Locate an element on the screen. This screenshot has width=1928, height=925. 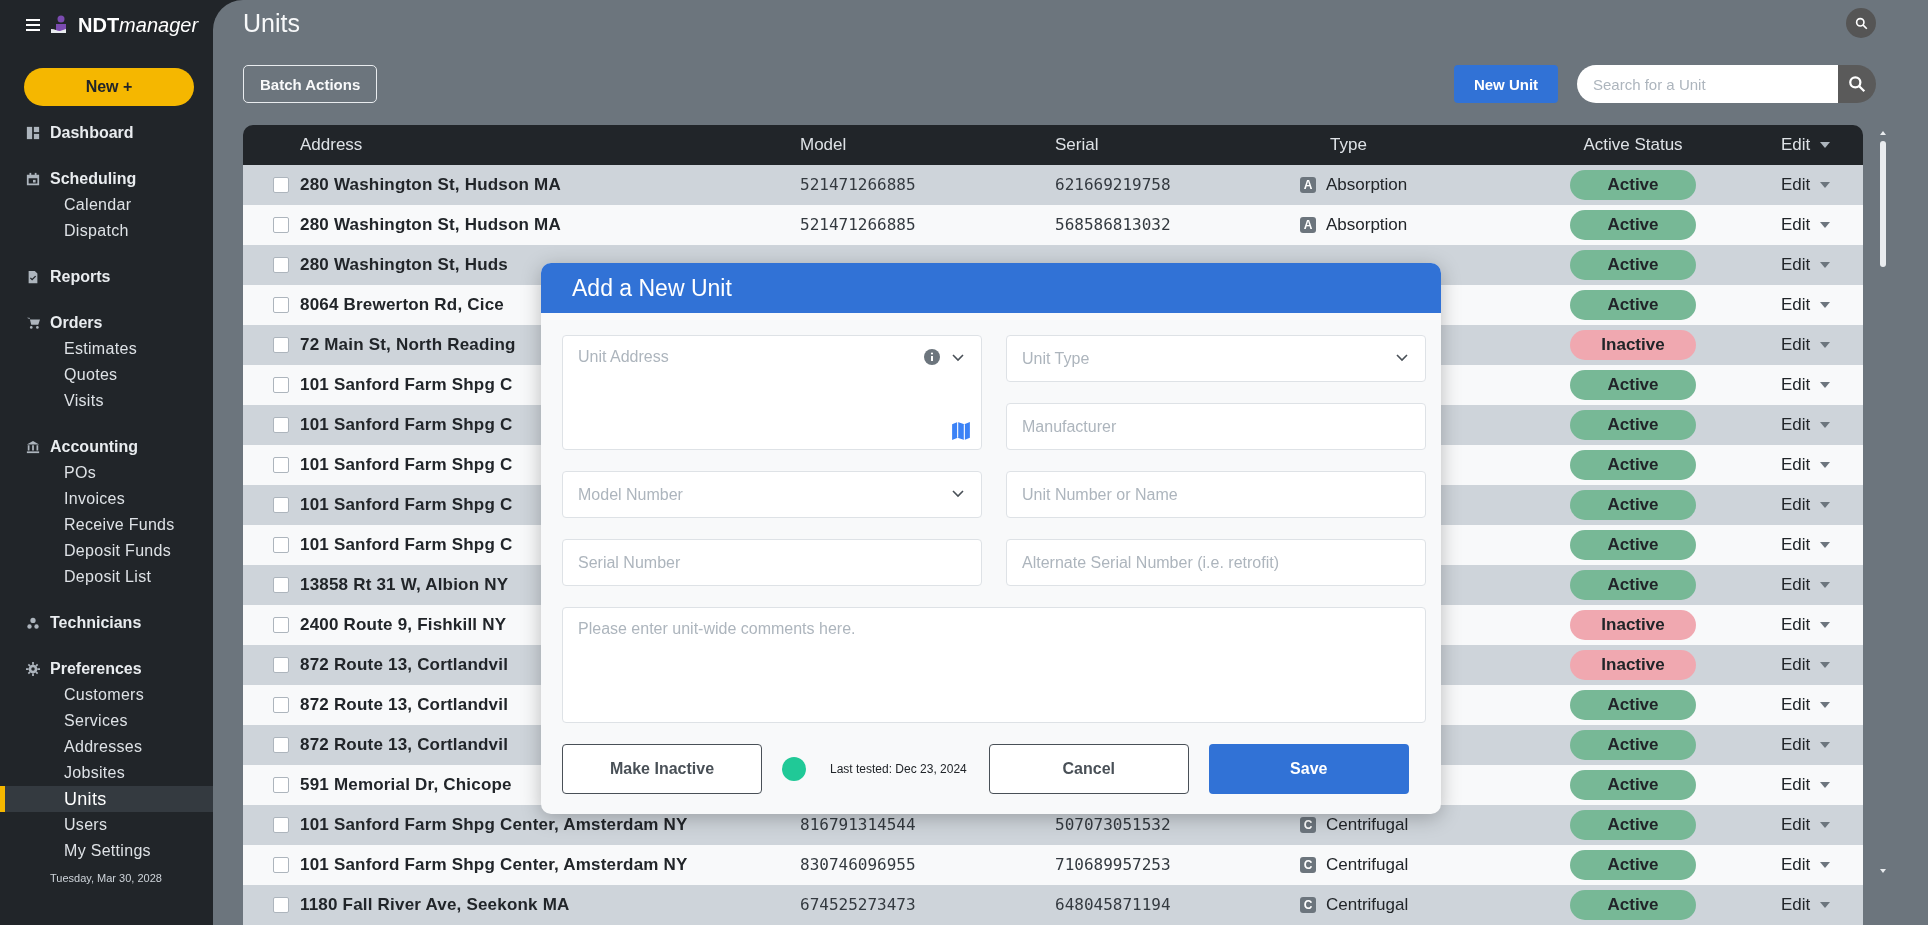
nav-heading: Technicians is located at coordinates (106, 623).